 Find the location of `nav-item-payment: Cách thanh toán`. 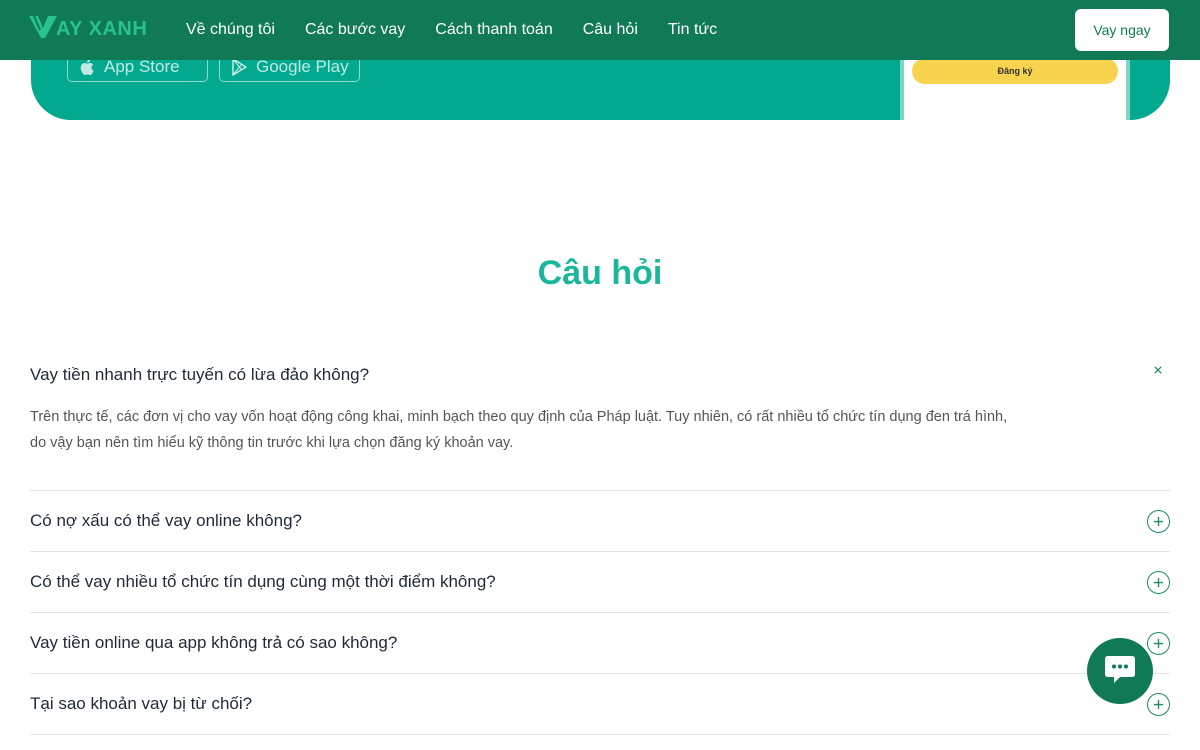

nav-item-payment: Cách thanh toán is located at coordinates (493, 30).